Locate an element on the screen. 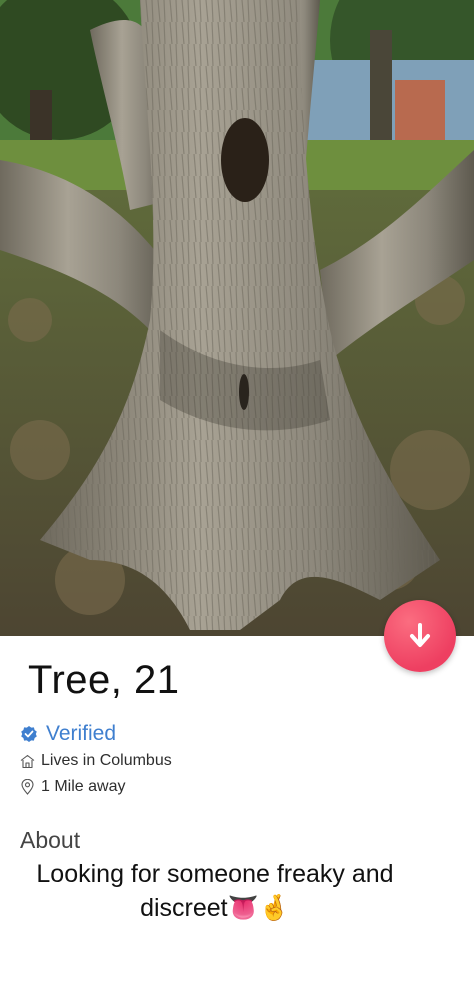 The image size is (474, 996). location-pin-icon is located at coordinates (27, 787).